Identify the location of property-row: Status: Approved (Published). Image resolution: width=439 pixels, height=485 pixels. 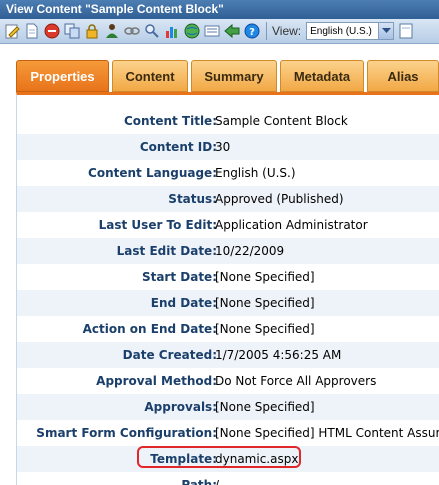
(228, 199).